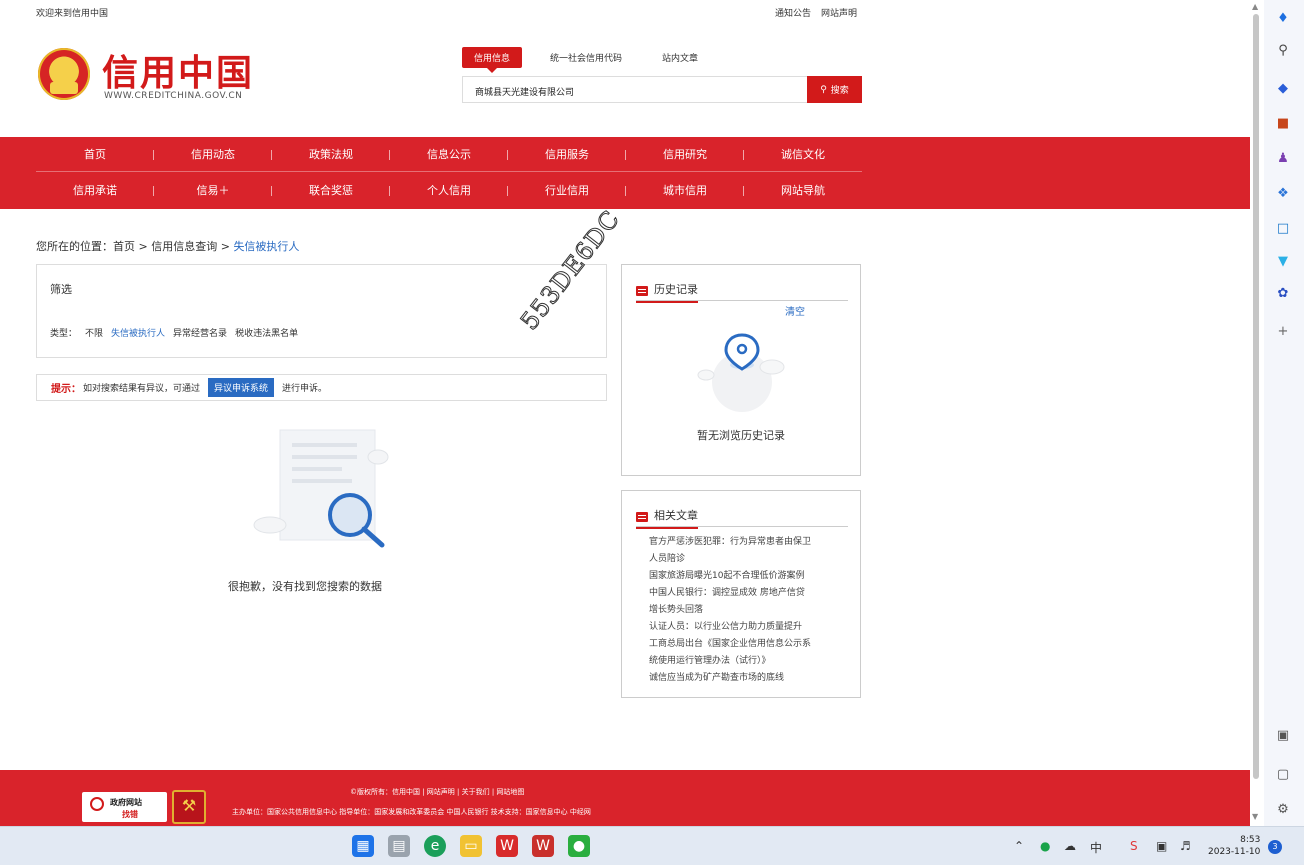 This screenshot has height=865, width=1304. I want to click on cloud-icon: ☁, so click(1070, 846).